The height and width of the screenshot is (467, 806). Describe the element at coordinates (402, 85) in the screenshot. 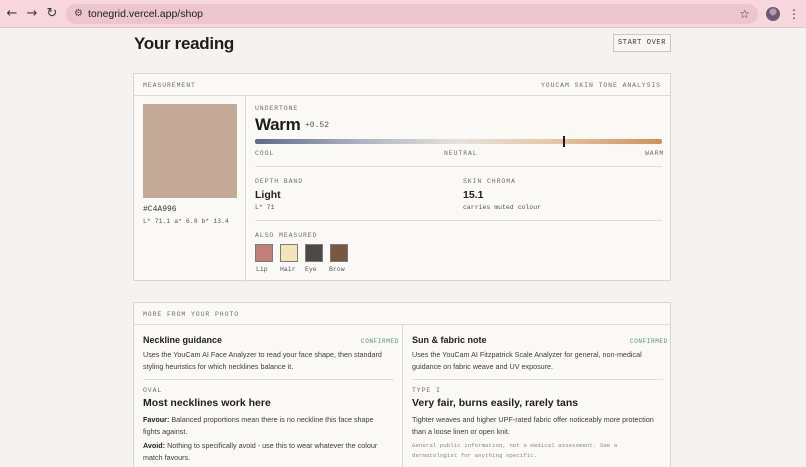

I see `measurement-card-header: MEASUREMENT YOUCAM SKIN TONE ANALYSIS` at that location.